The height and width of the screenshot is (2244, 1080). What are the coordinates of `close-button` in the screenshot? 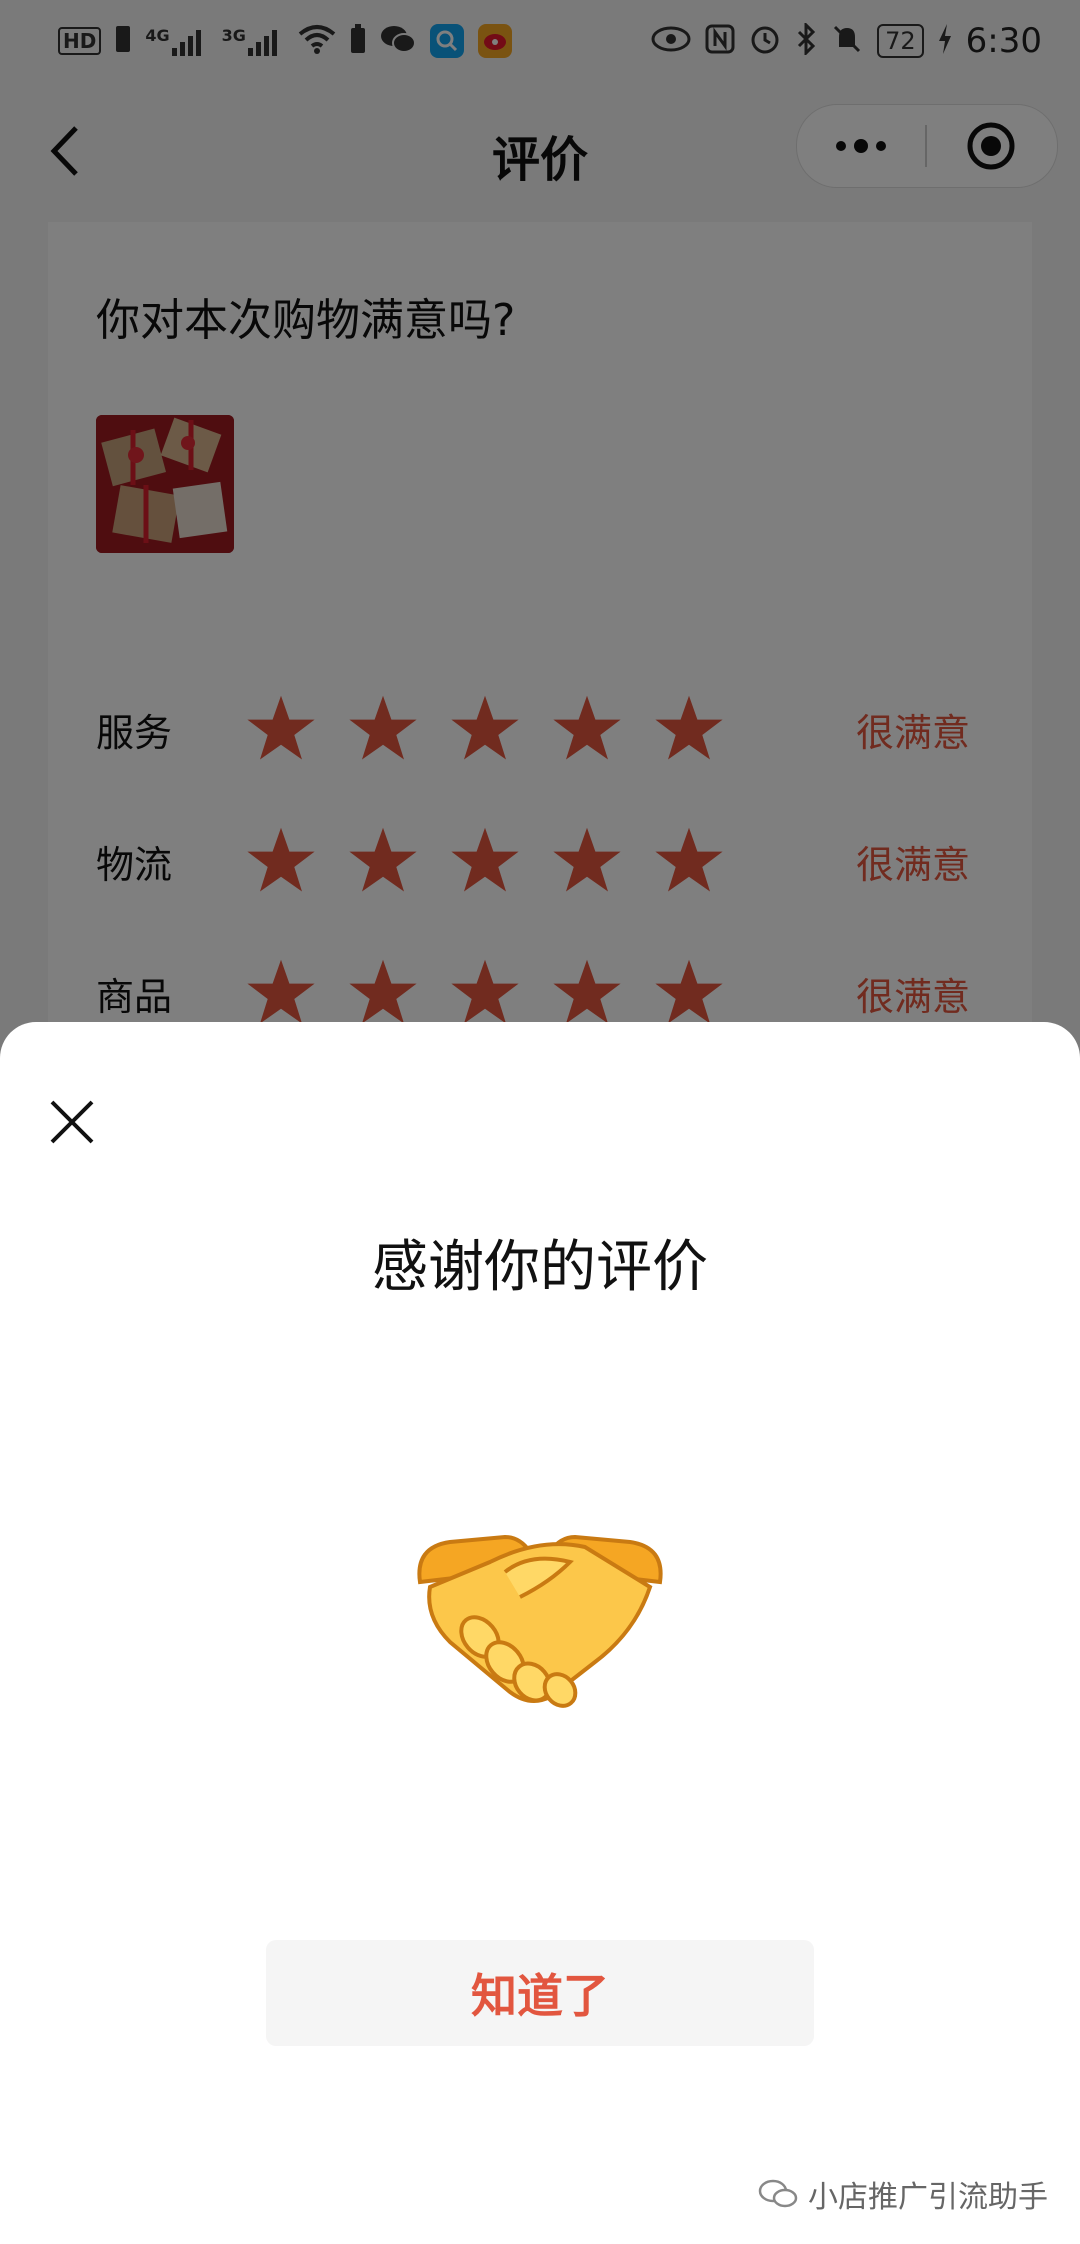 It's located at (72, 1122).